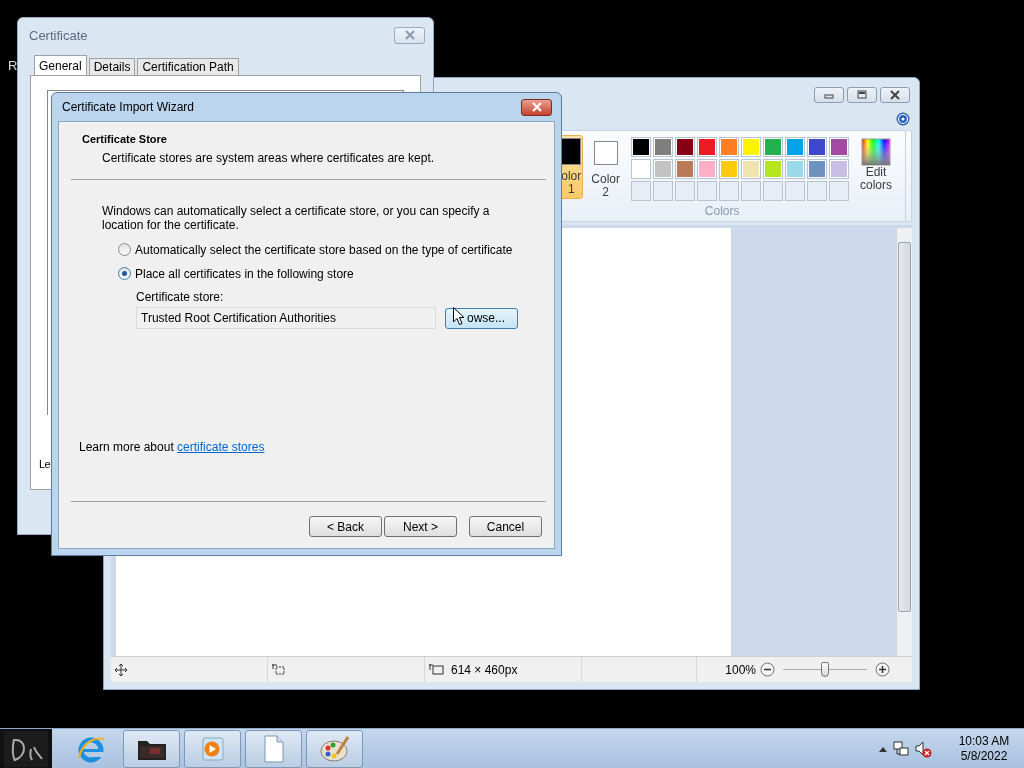 The image size is (1024, 768). I want to click on instruction-text: Windows can automatically select a certificate store, or you can specify a location for the certificate., so click(296, 218).